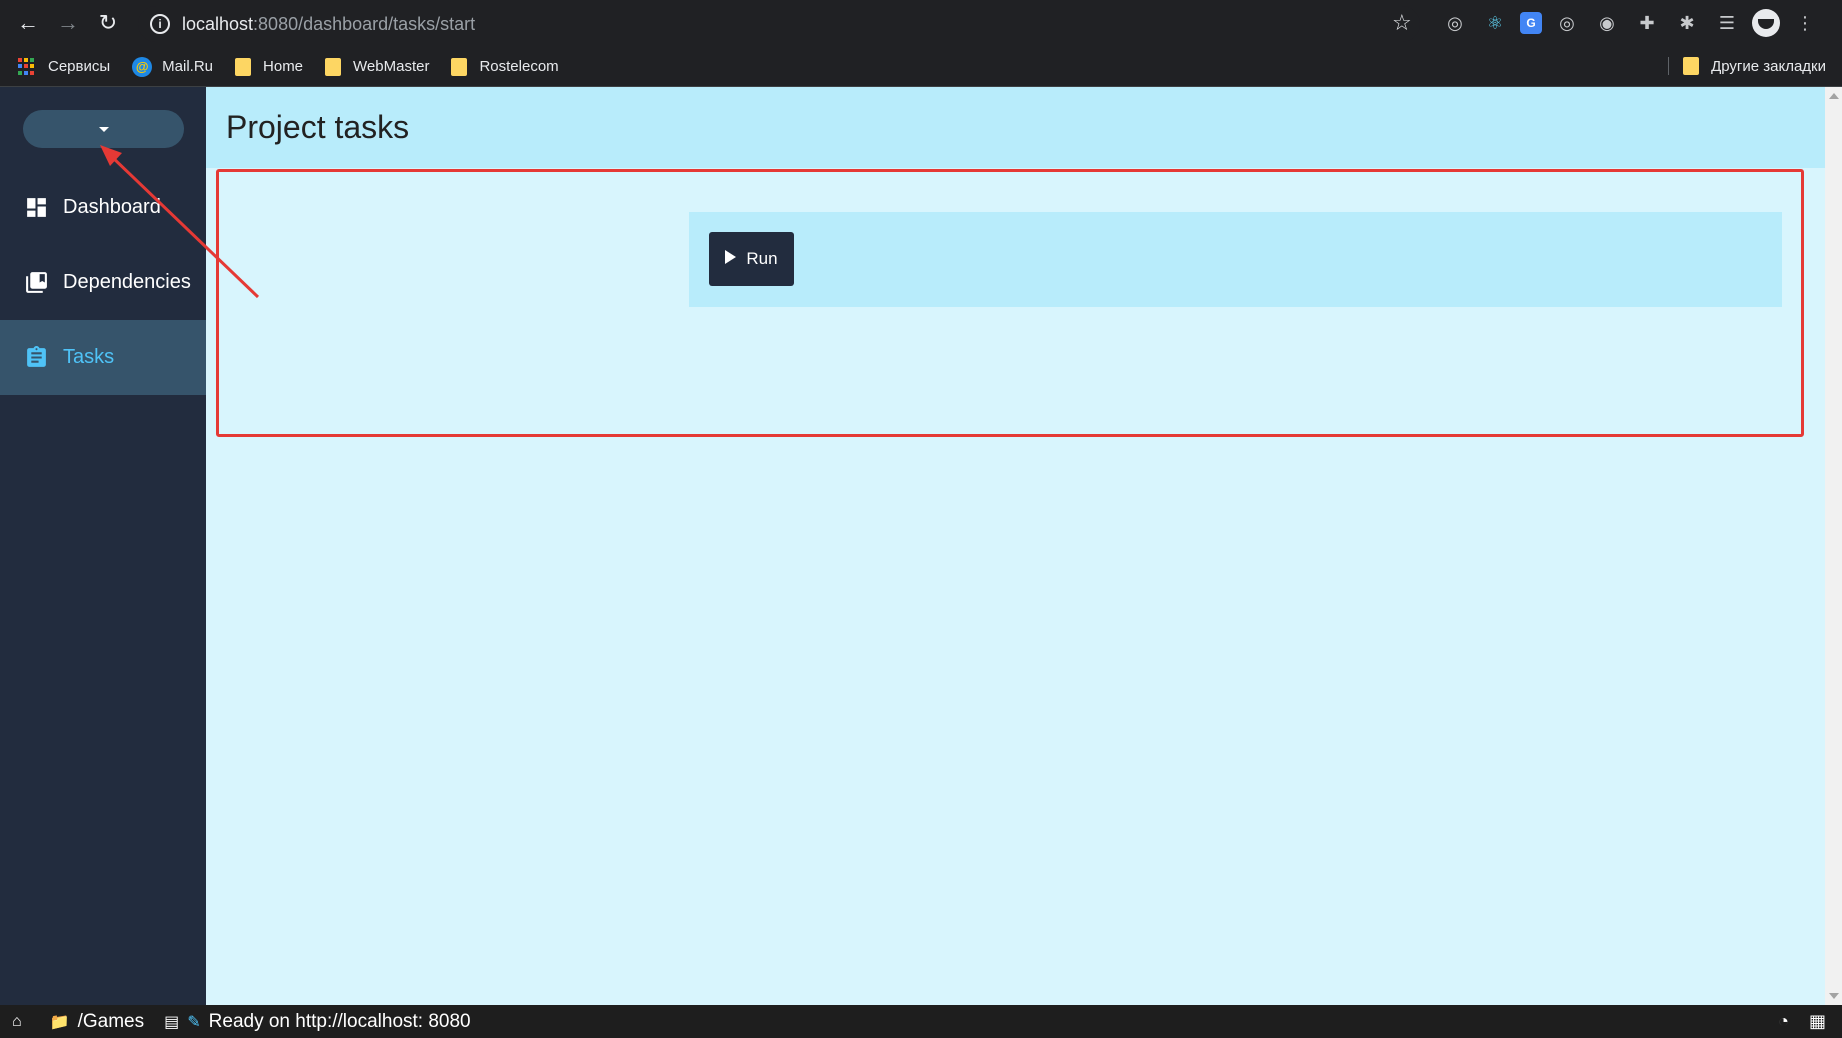  I want to click on camera-icon: ◉, so click(1607, 23).